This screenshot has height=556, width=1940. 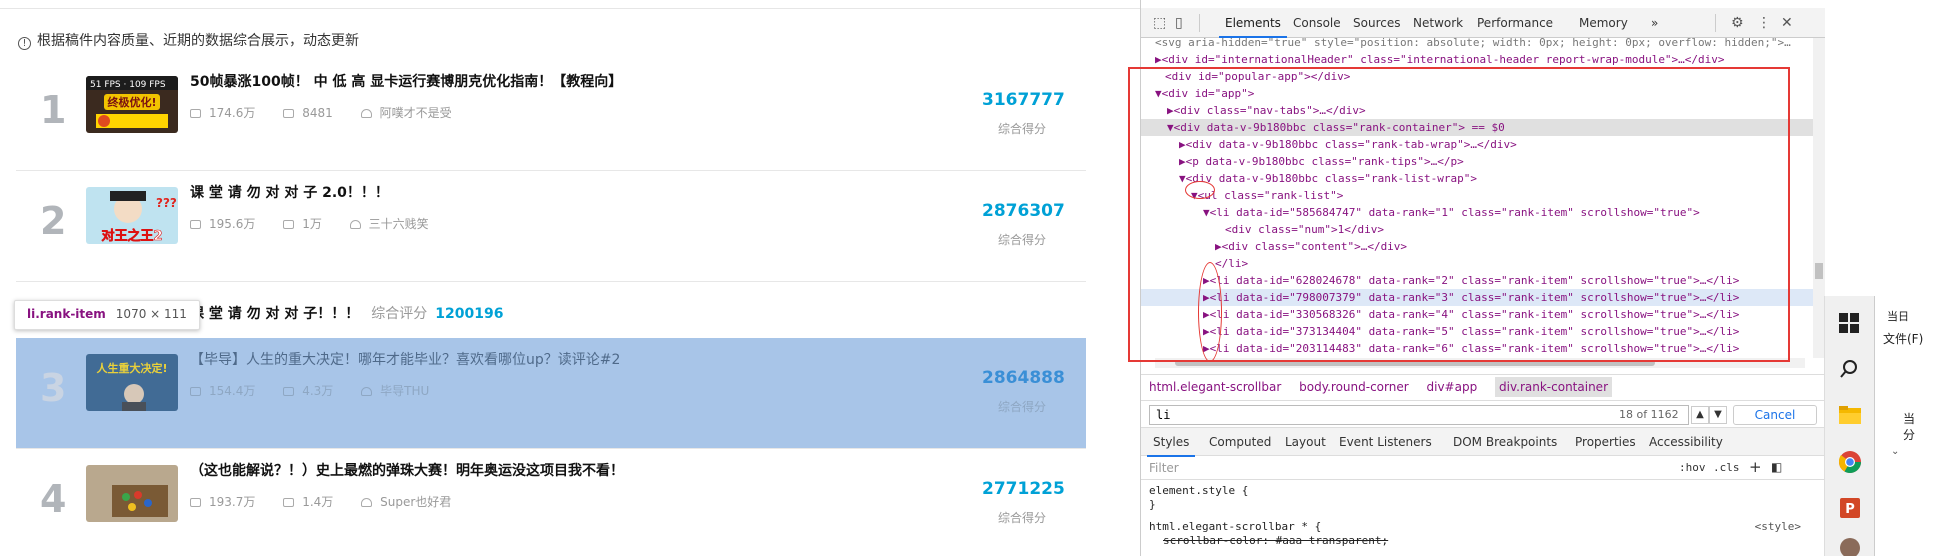 I want to click on dom-search-input: li, so click(x=1419, y=415).